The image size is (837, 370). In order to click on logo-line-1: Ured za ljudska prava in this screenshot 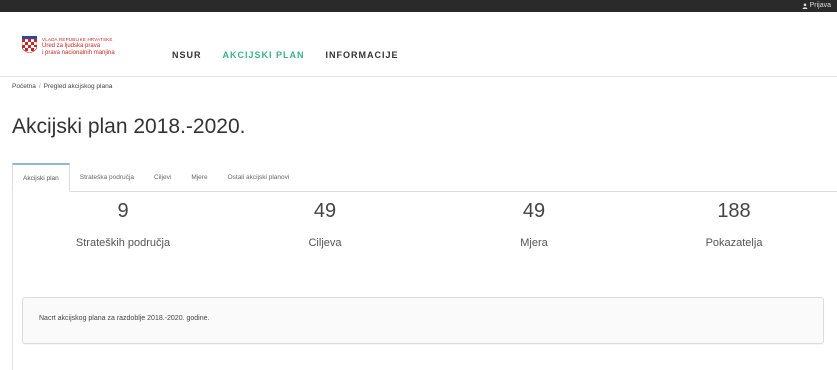, I will do `click(71, 46)`.